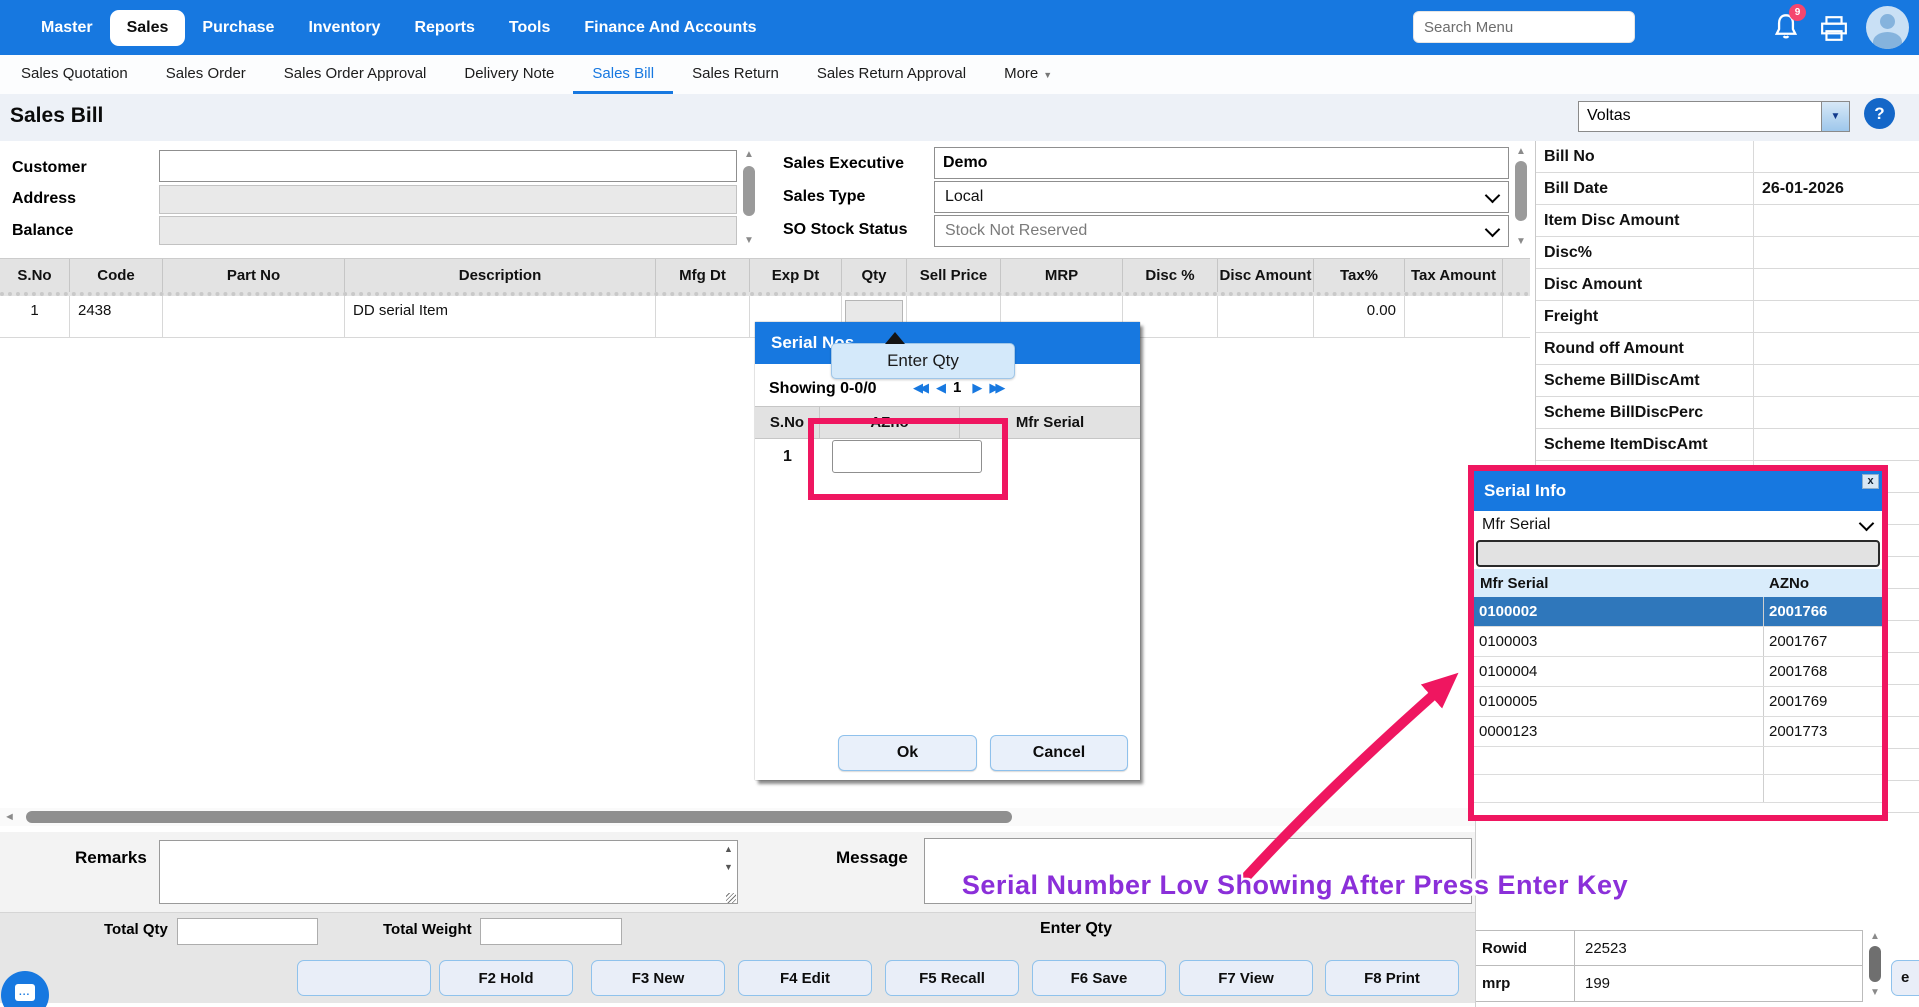 Image resolution: width=1919 pixels, height=1007 pixels. What do you see at coordinates (805, 978) in the screenshot?
I see `f4-edit-button: F4 Edit` at bounding box center [805, 978].